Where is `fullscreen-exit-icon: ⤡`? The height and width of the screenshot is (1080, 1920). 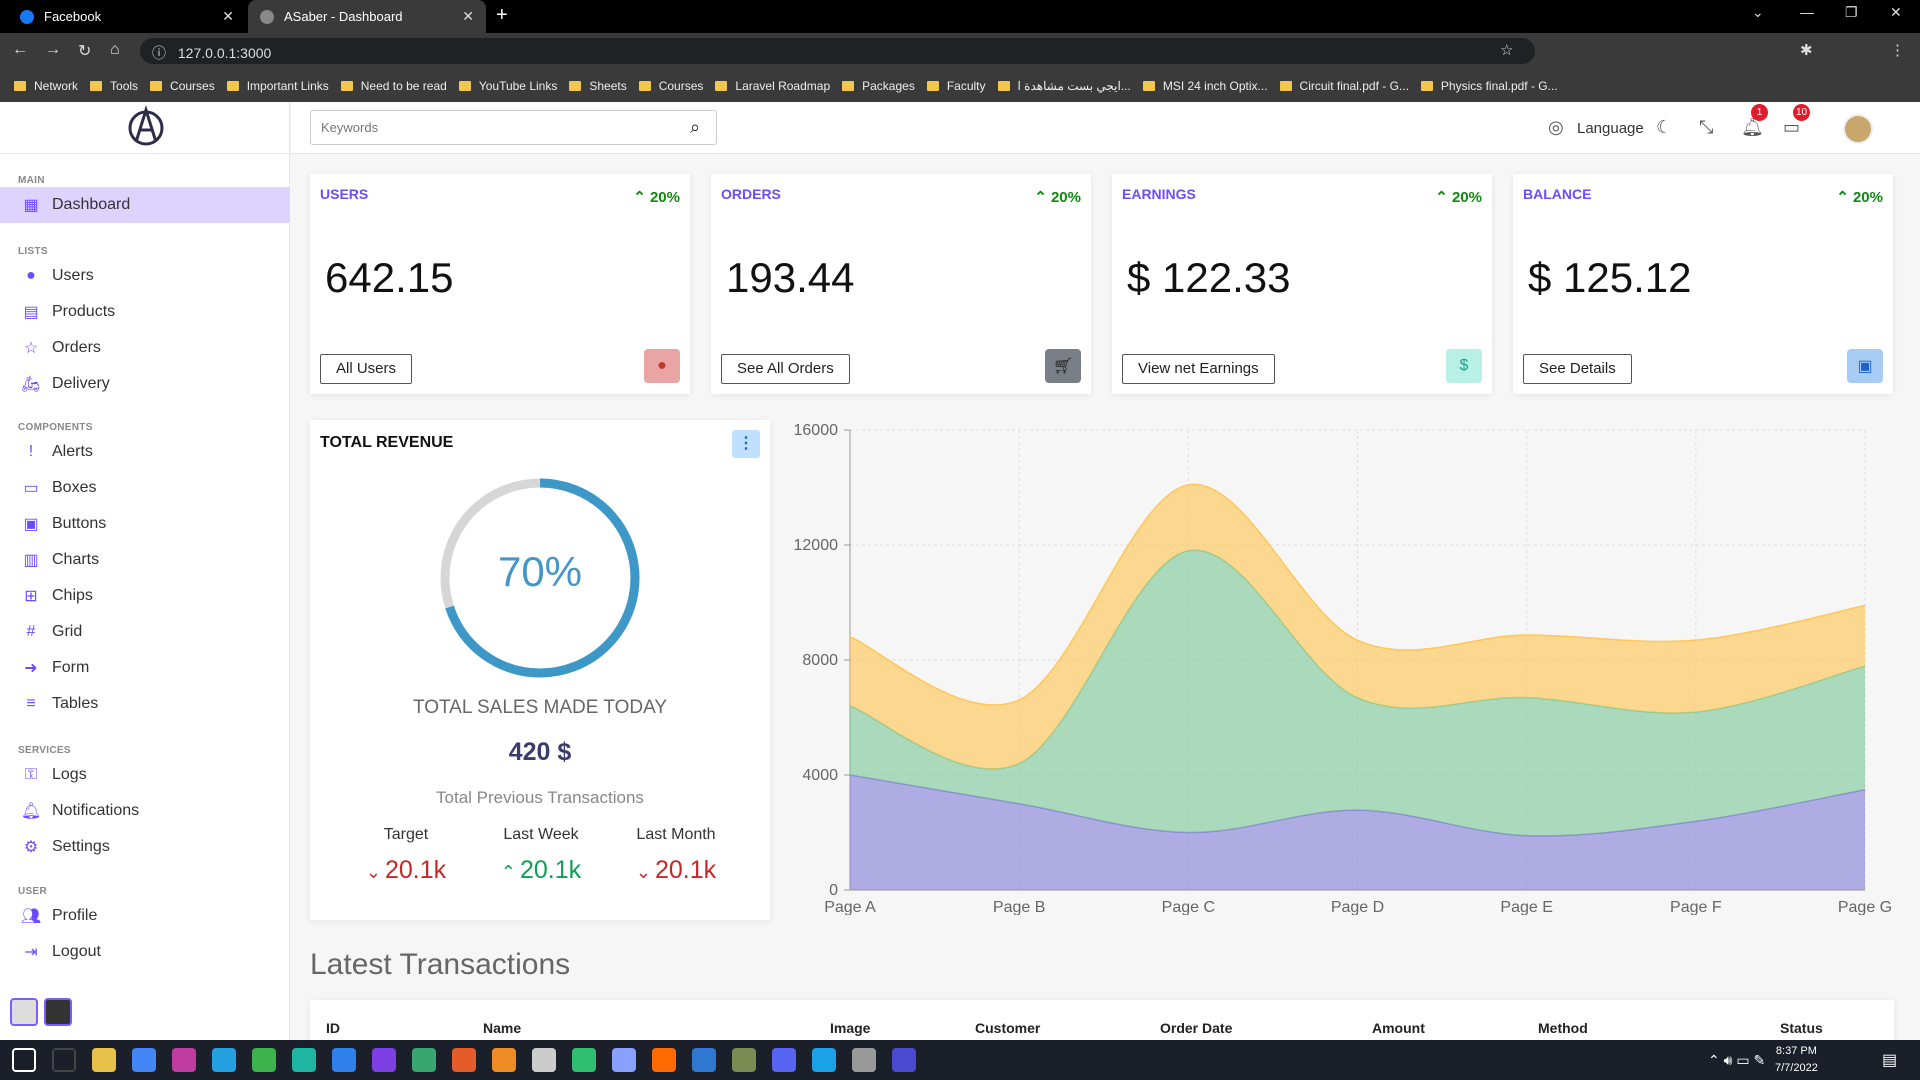
fullscreen-exit-icon: ⤡ is located at coordinates (1706, 127).